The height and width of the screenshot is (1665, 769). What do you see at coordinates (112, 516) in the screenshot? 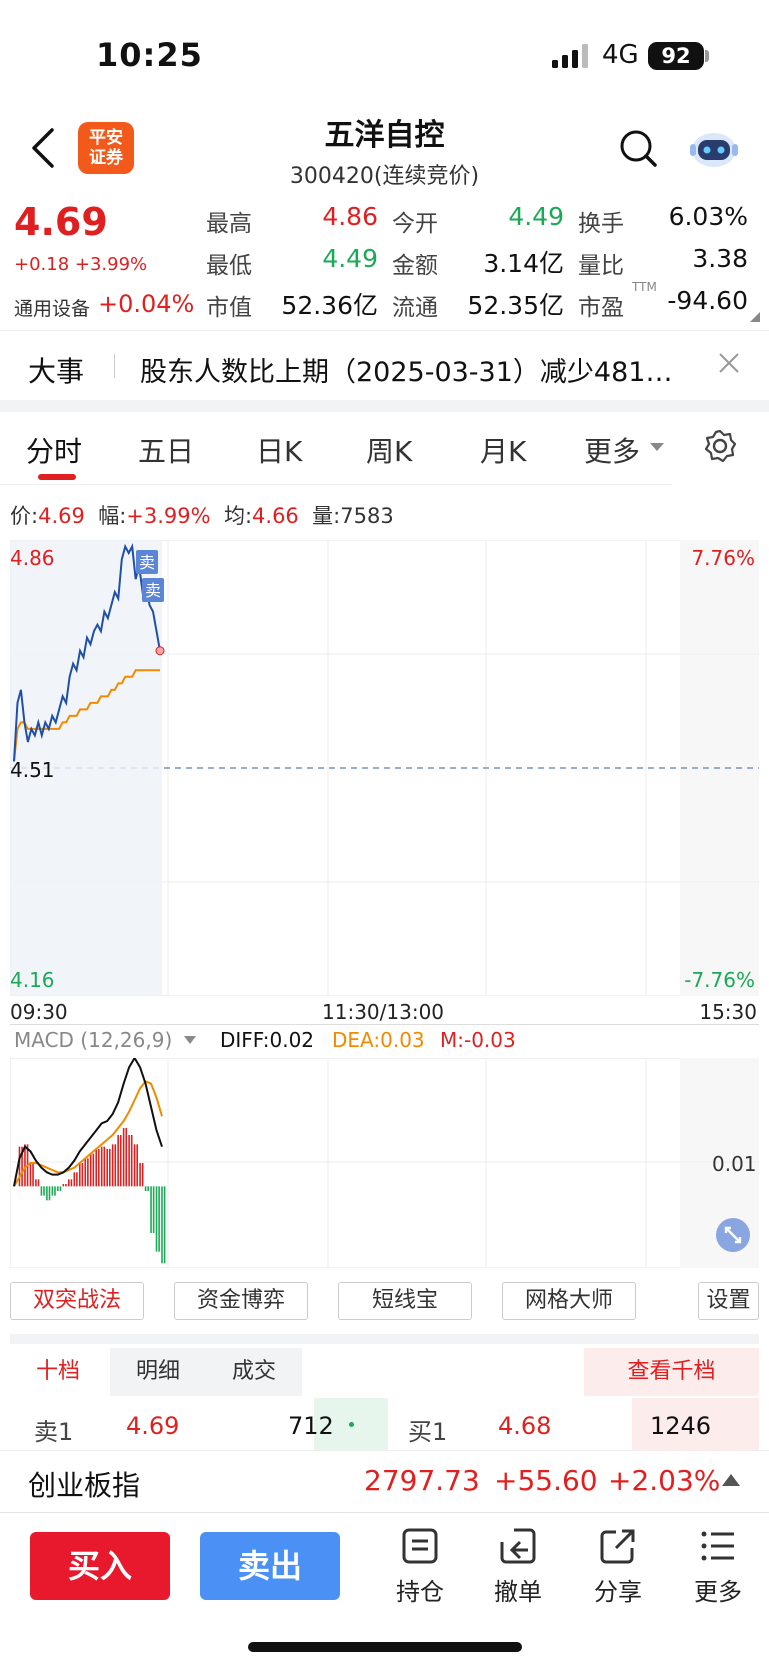
I see `info-amp-label: 幅:` at bounding box center [112, 516].